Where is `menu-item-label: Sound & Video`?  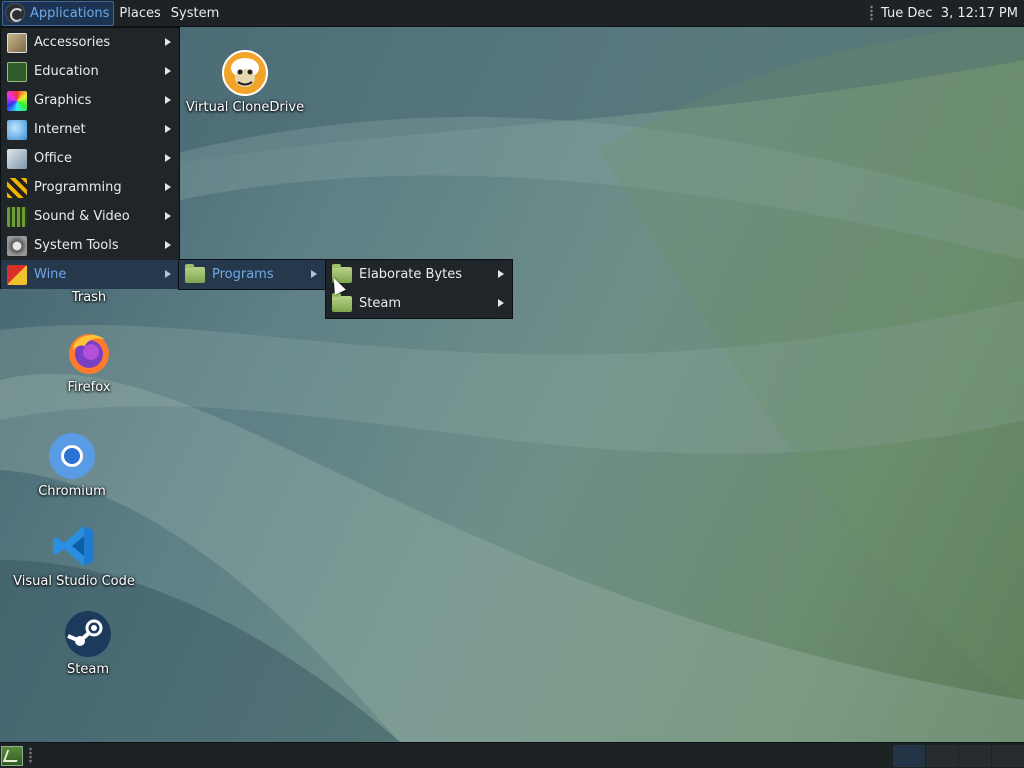
menu-item-label: Sound & Video is located at coordinates (82, 216).